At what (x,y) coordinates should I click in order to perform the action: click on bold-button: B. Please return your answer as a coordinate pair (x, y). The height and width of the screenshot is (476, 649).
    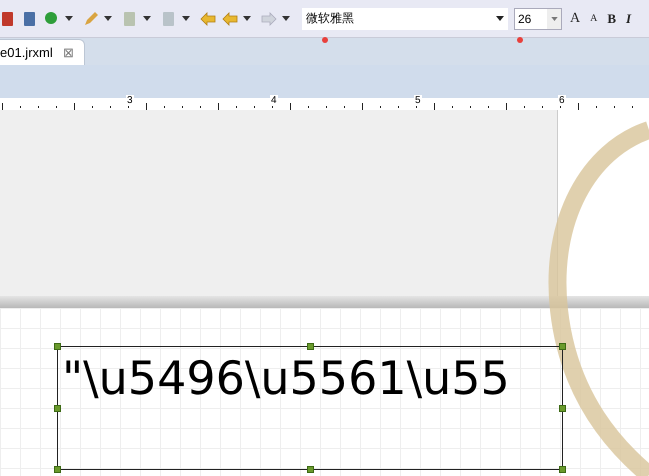
    Looking at the image, I should click on (611, 18).